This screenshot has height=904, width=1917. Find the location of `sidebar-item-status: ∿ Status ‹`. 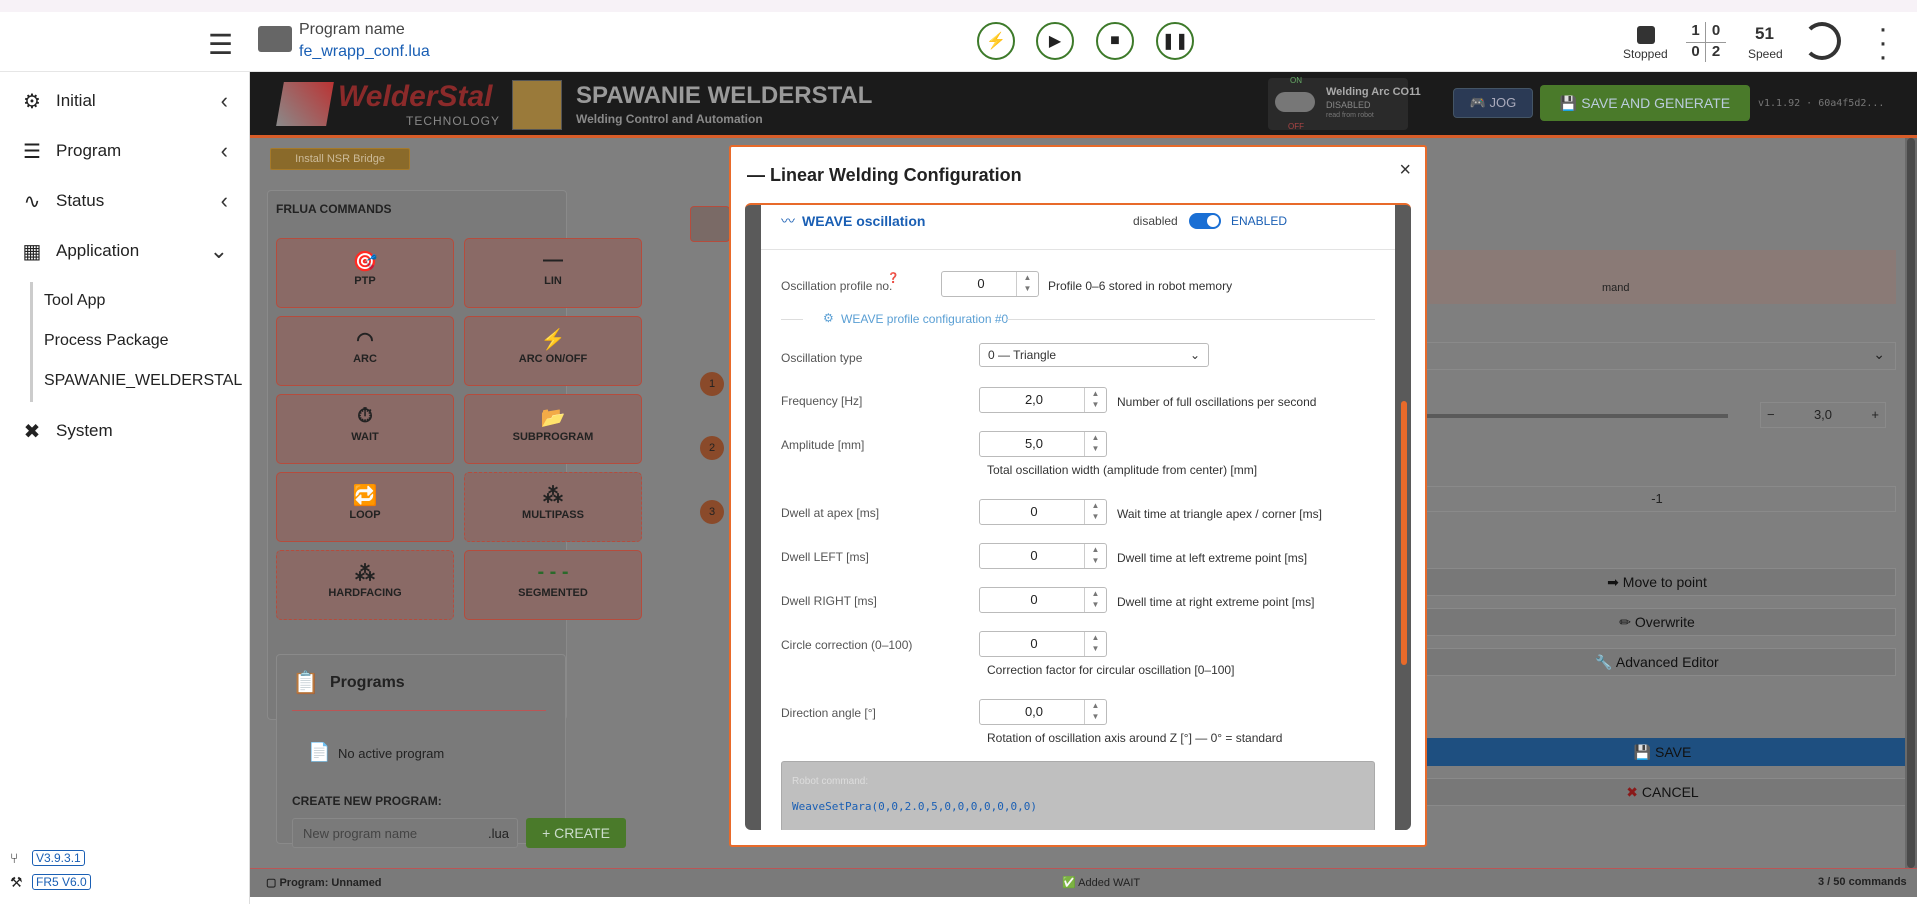

sidebar-item-status: ∿ Status ‹ is located at coordinates (125, 201).